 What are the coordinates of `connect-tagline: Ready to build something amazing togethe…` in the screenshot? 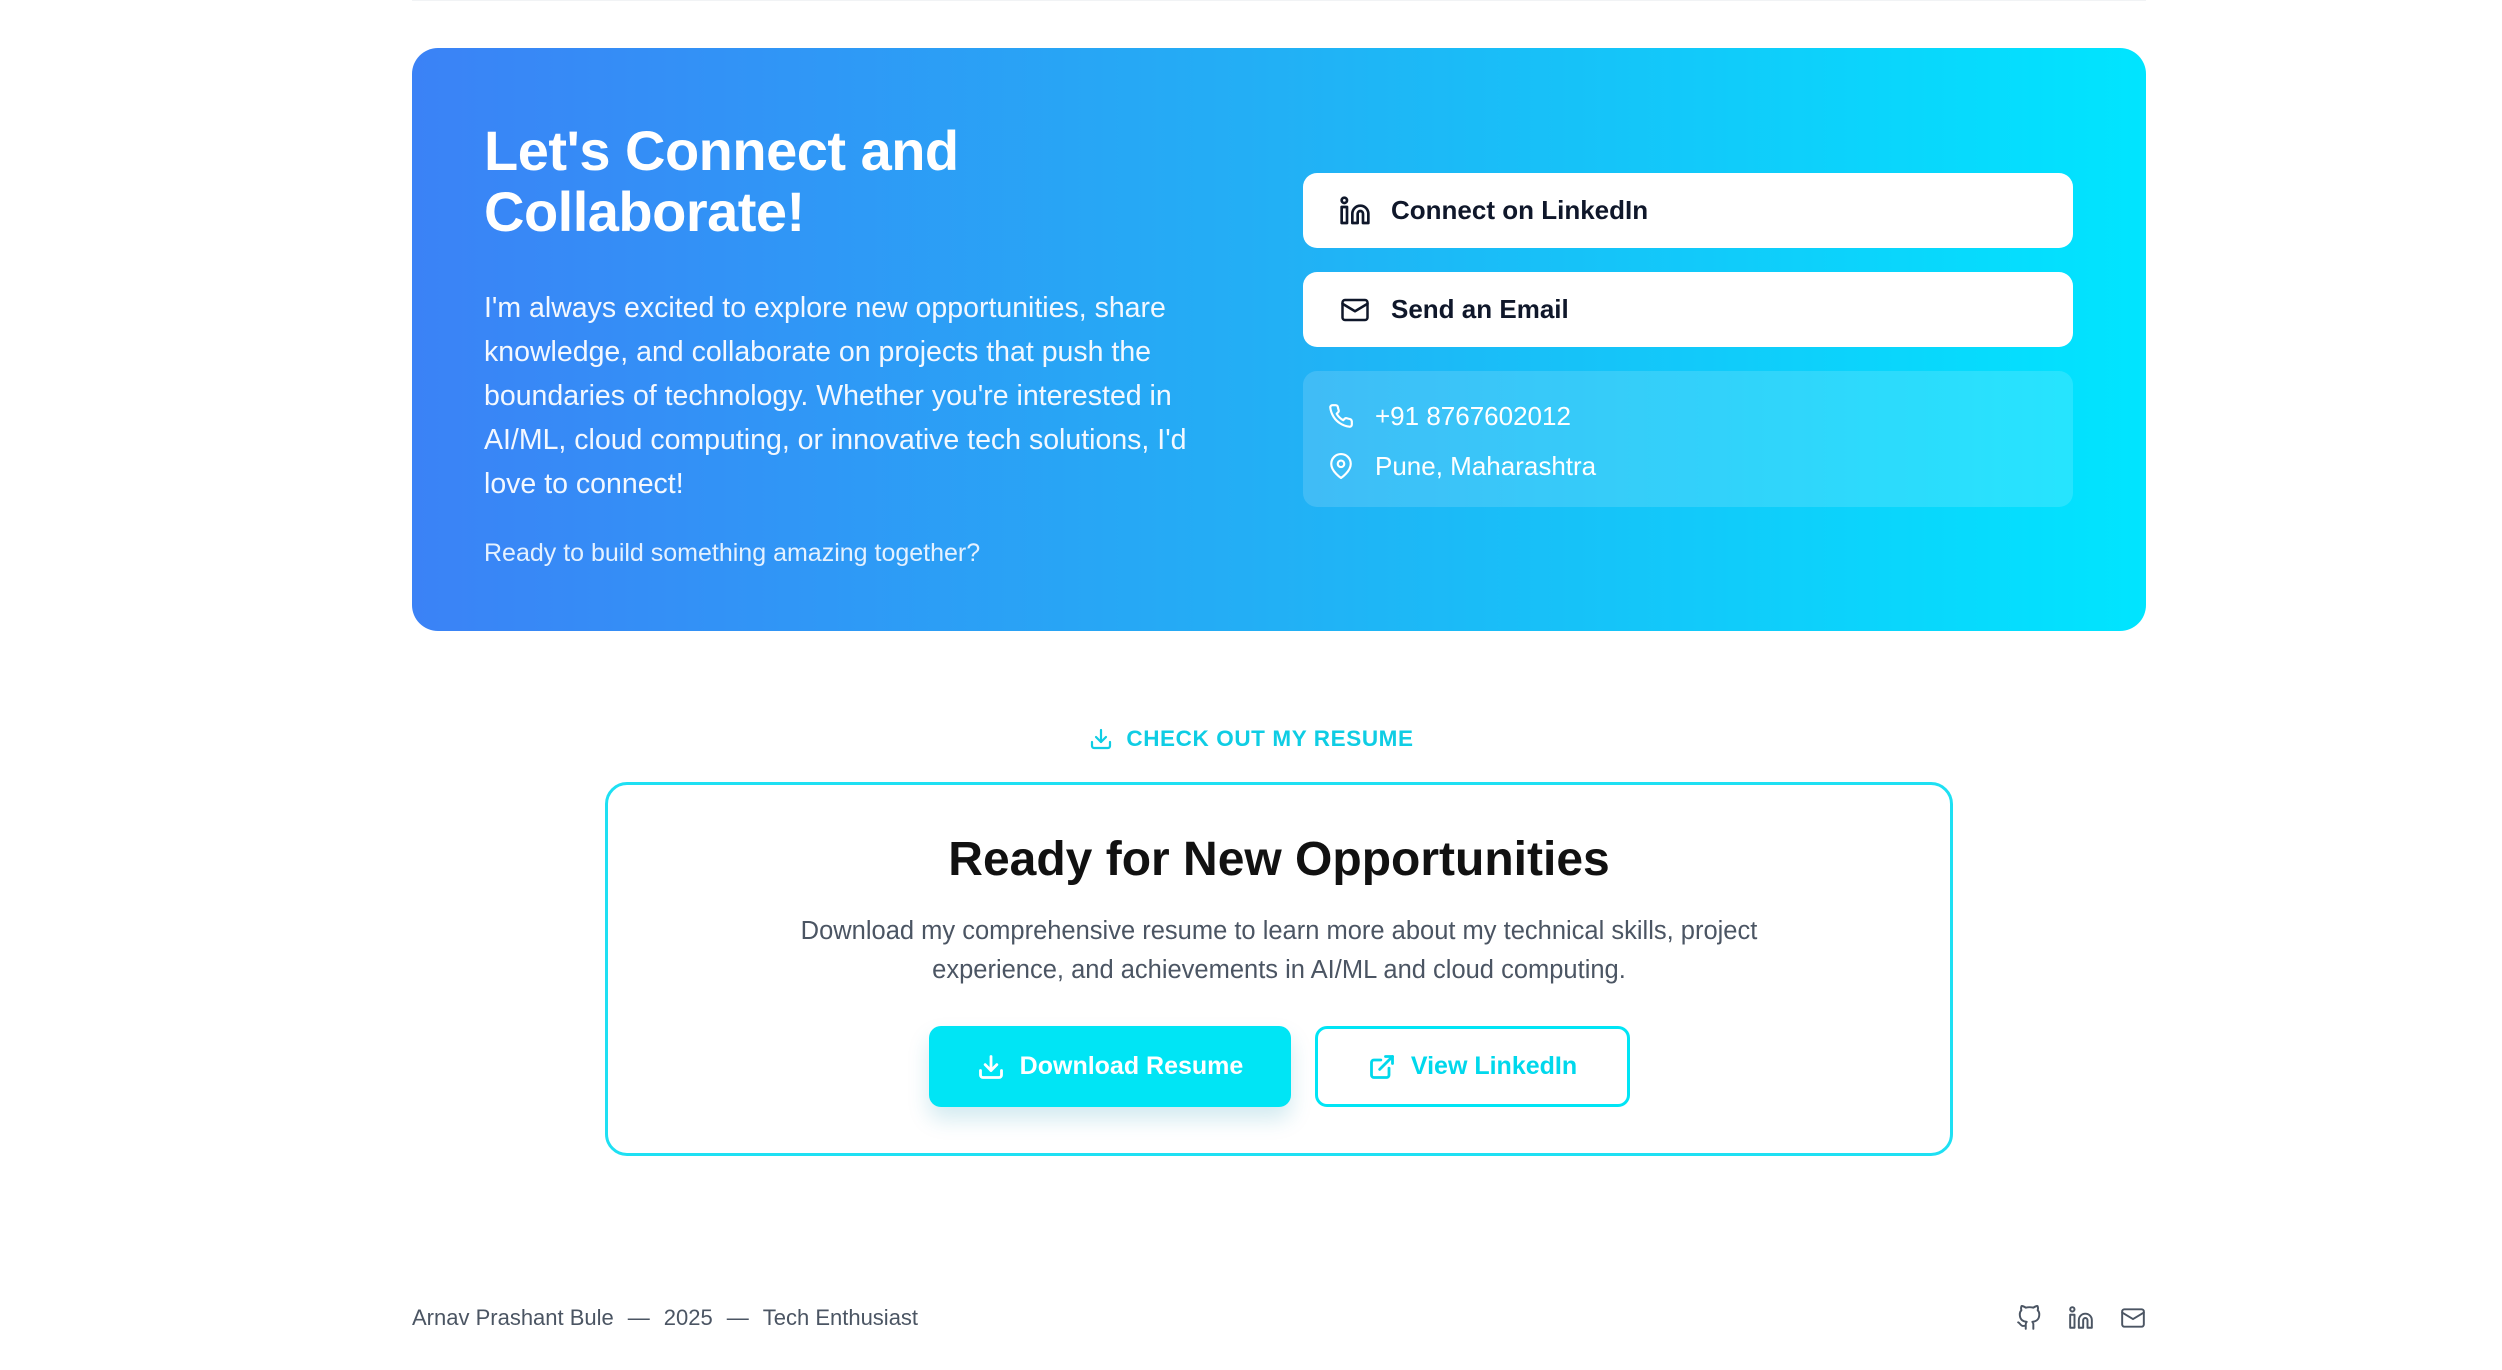 It's located at (732, 553).